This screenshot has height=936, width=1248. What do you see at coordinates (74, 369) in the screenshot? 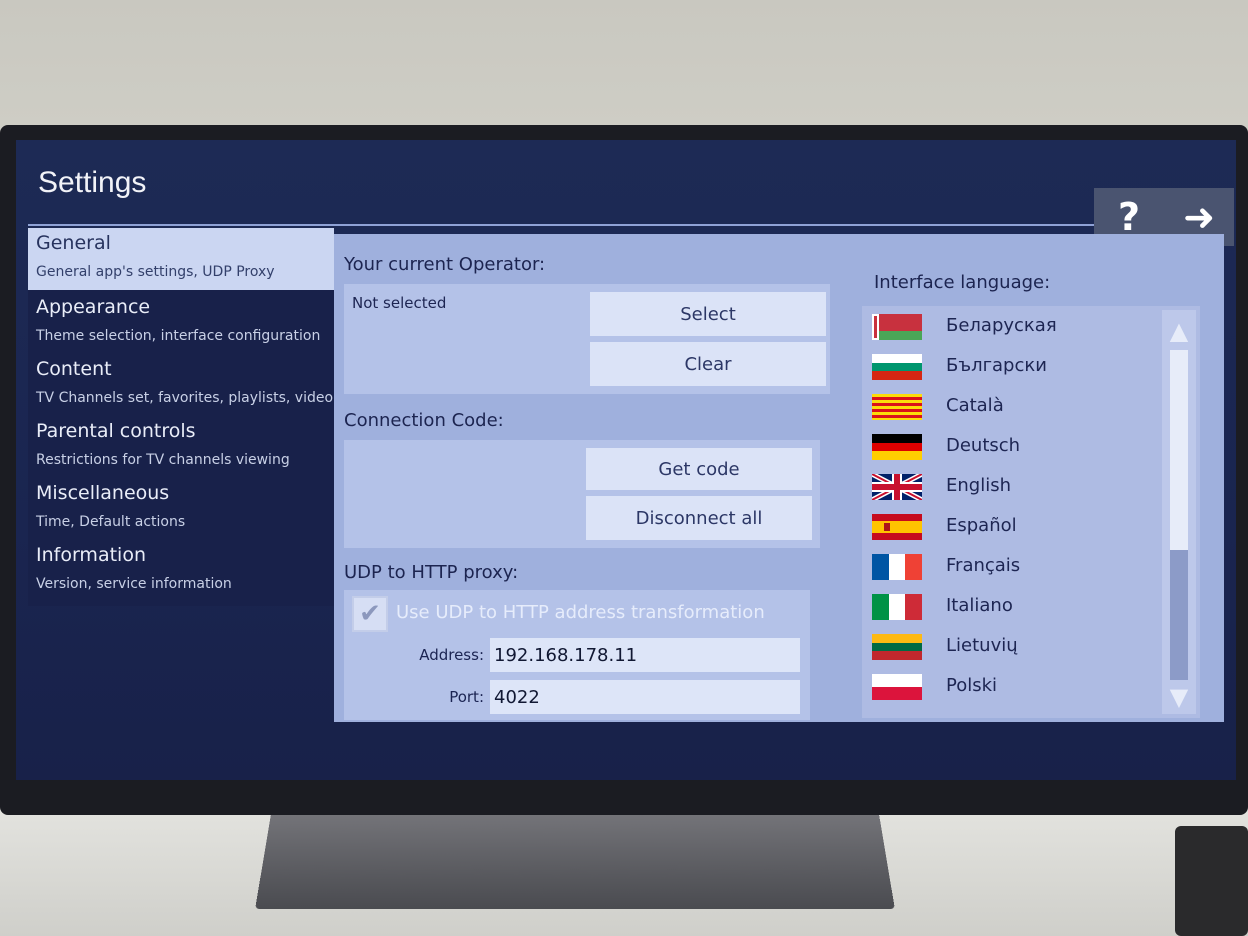
I see `sidebar-item-label: Content` at bounding box center [74, 369].